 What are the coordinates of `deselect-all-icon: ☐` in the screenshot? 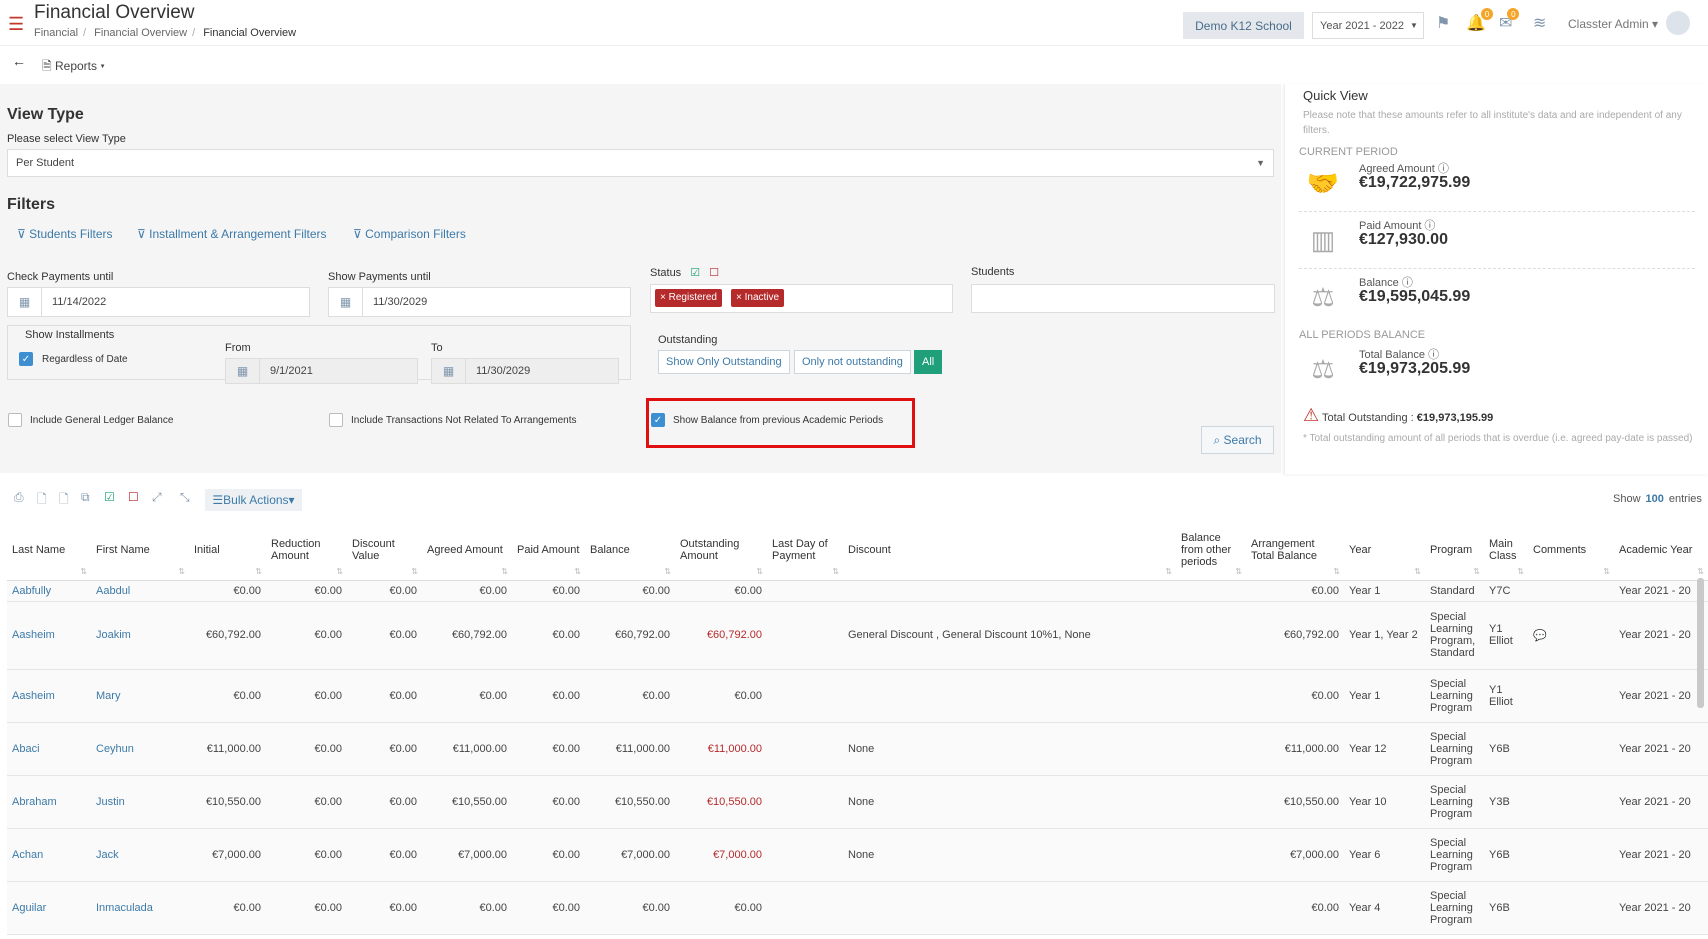 It's located at (133, 497).